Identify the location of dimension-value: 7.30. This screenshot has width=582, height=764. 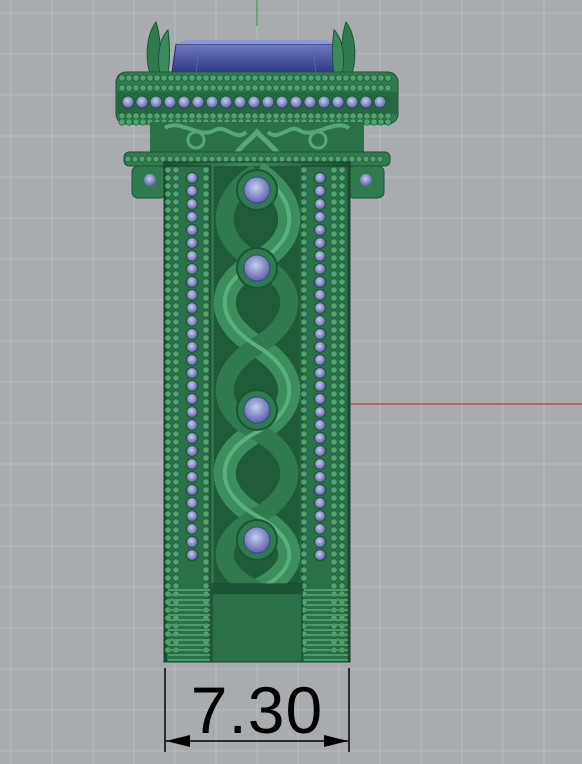
(257, 710).